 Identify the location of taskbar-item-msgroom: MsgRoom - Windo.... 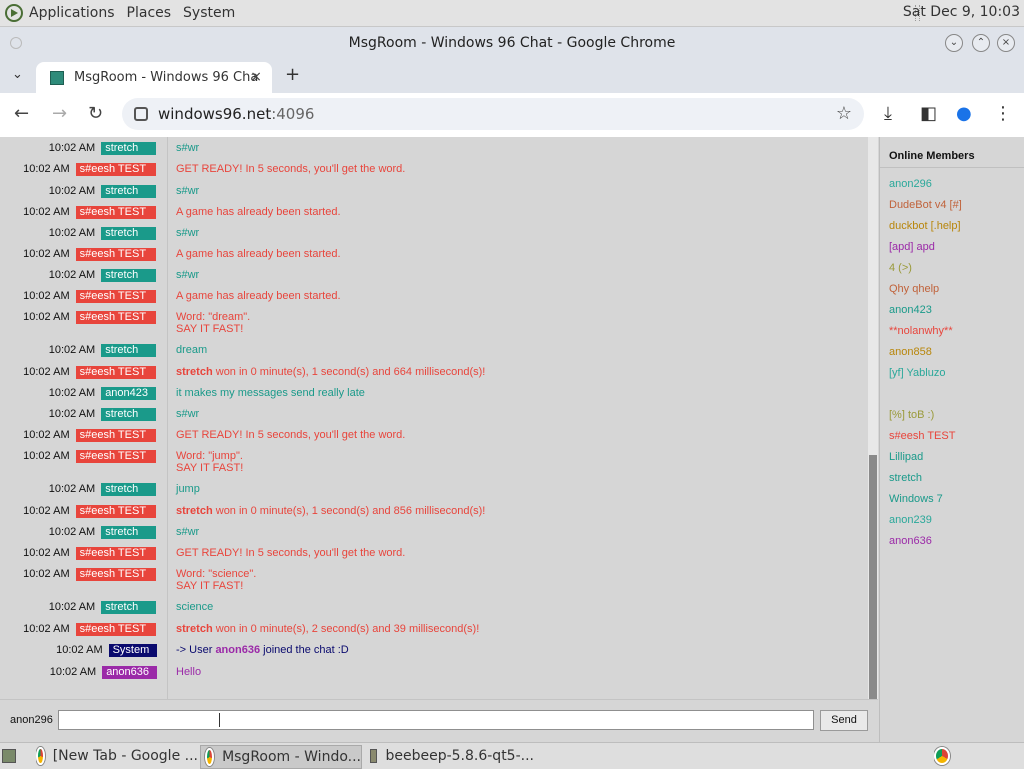
(281, 757).